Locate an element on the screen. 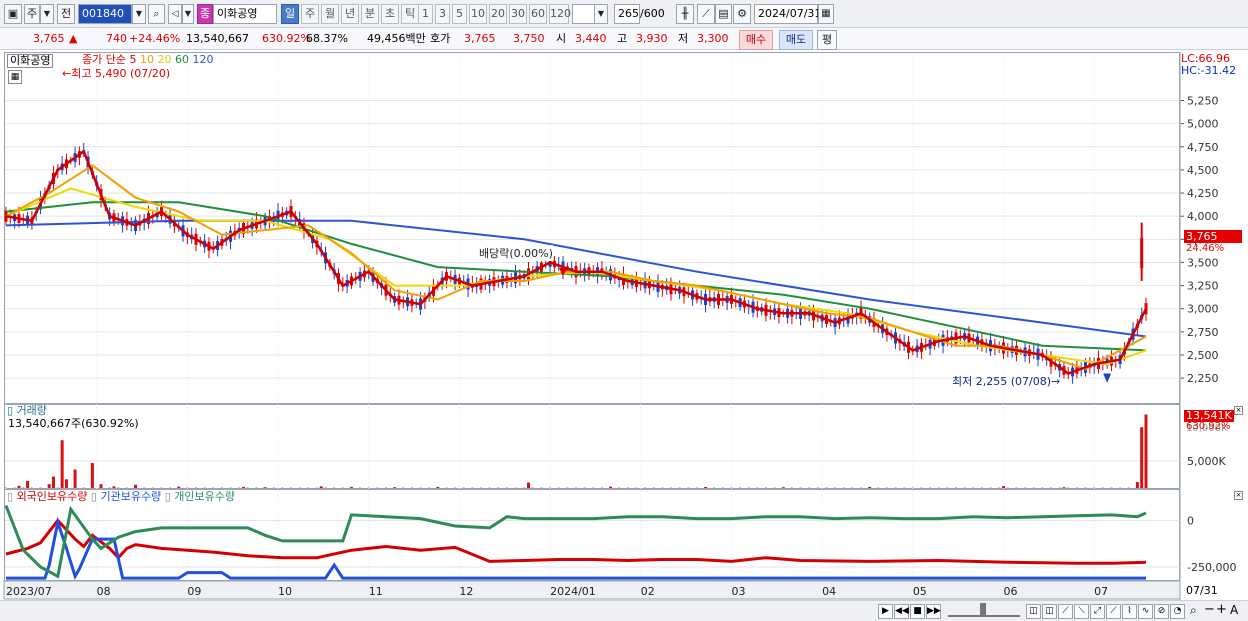 The image size is (1248, 621). x-tick-label: 2023/07 is located at coordinates (29, 591).